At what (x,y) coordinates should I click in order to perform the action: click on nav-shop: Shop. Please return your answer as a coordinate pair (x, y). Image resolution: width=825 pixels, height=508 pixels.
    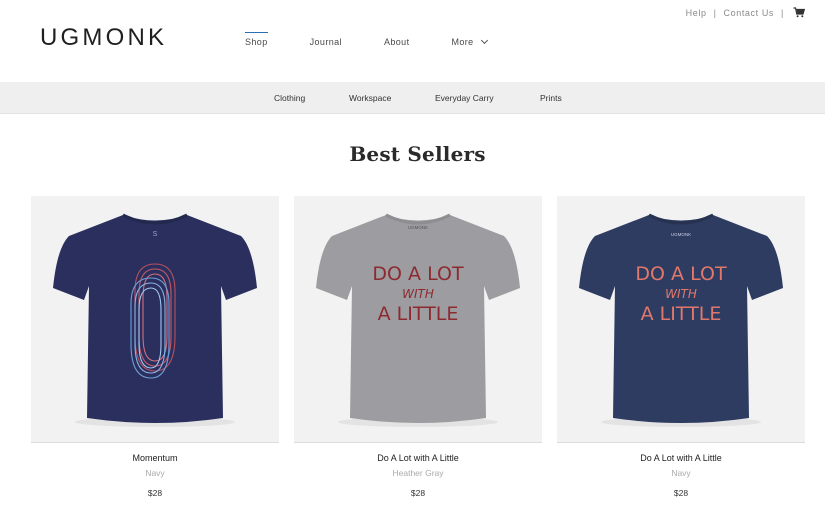
    Looking at the image, I should click on (256, 39).